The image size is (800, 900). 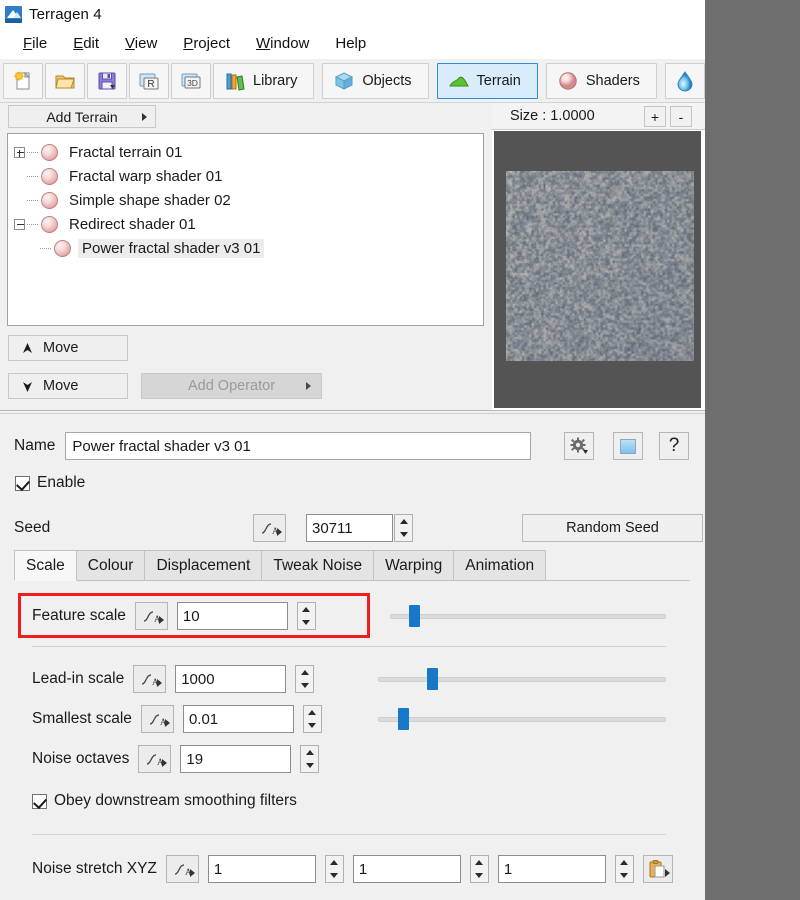 I want to click on noise-octaves-stepper, so click(x=310, y=759).